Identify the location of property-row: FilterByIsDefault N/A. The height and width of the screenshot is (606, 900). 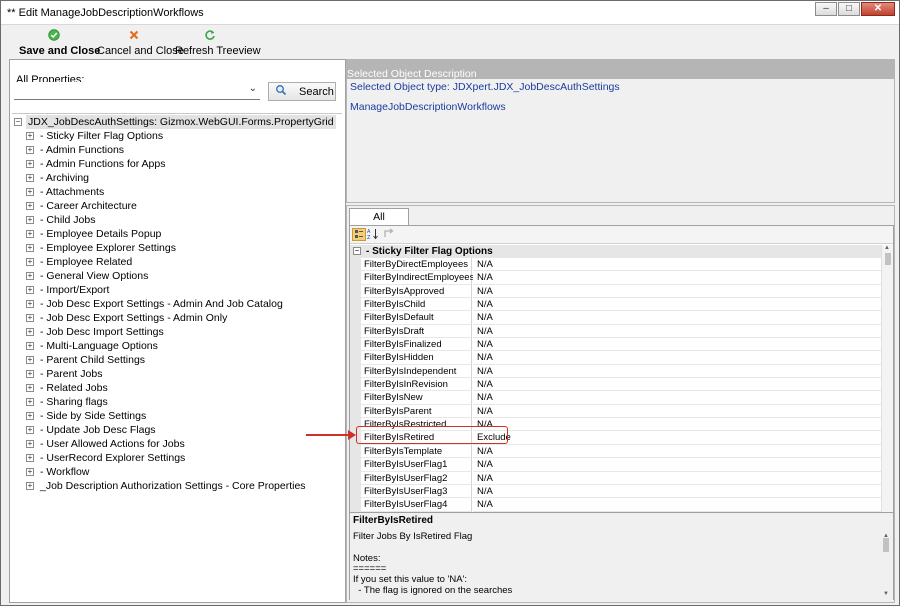
(615, 318).